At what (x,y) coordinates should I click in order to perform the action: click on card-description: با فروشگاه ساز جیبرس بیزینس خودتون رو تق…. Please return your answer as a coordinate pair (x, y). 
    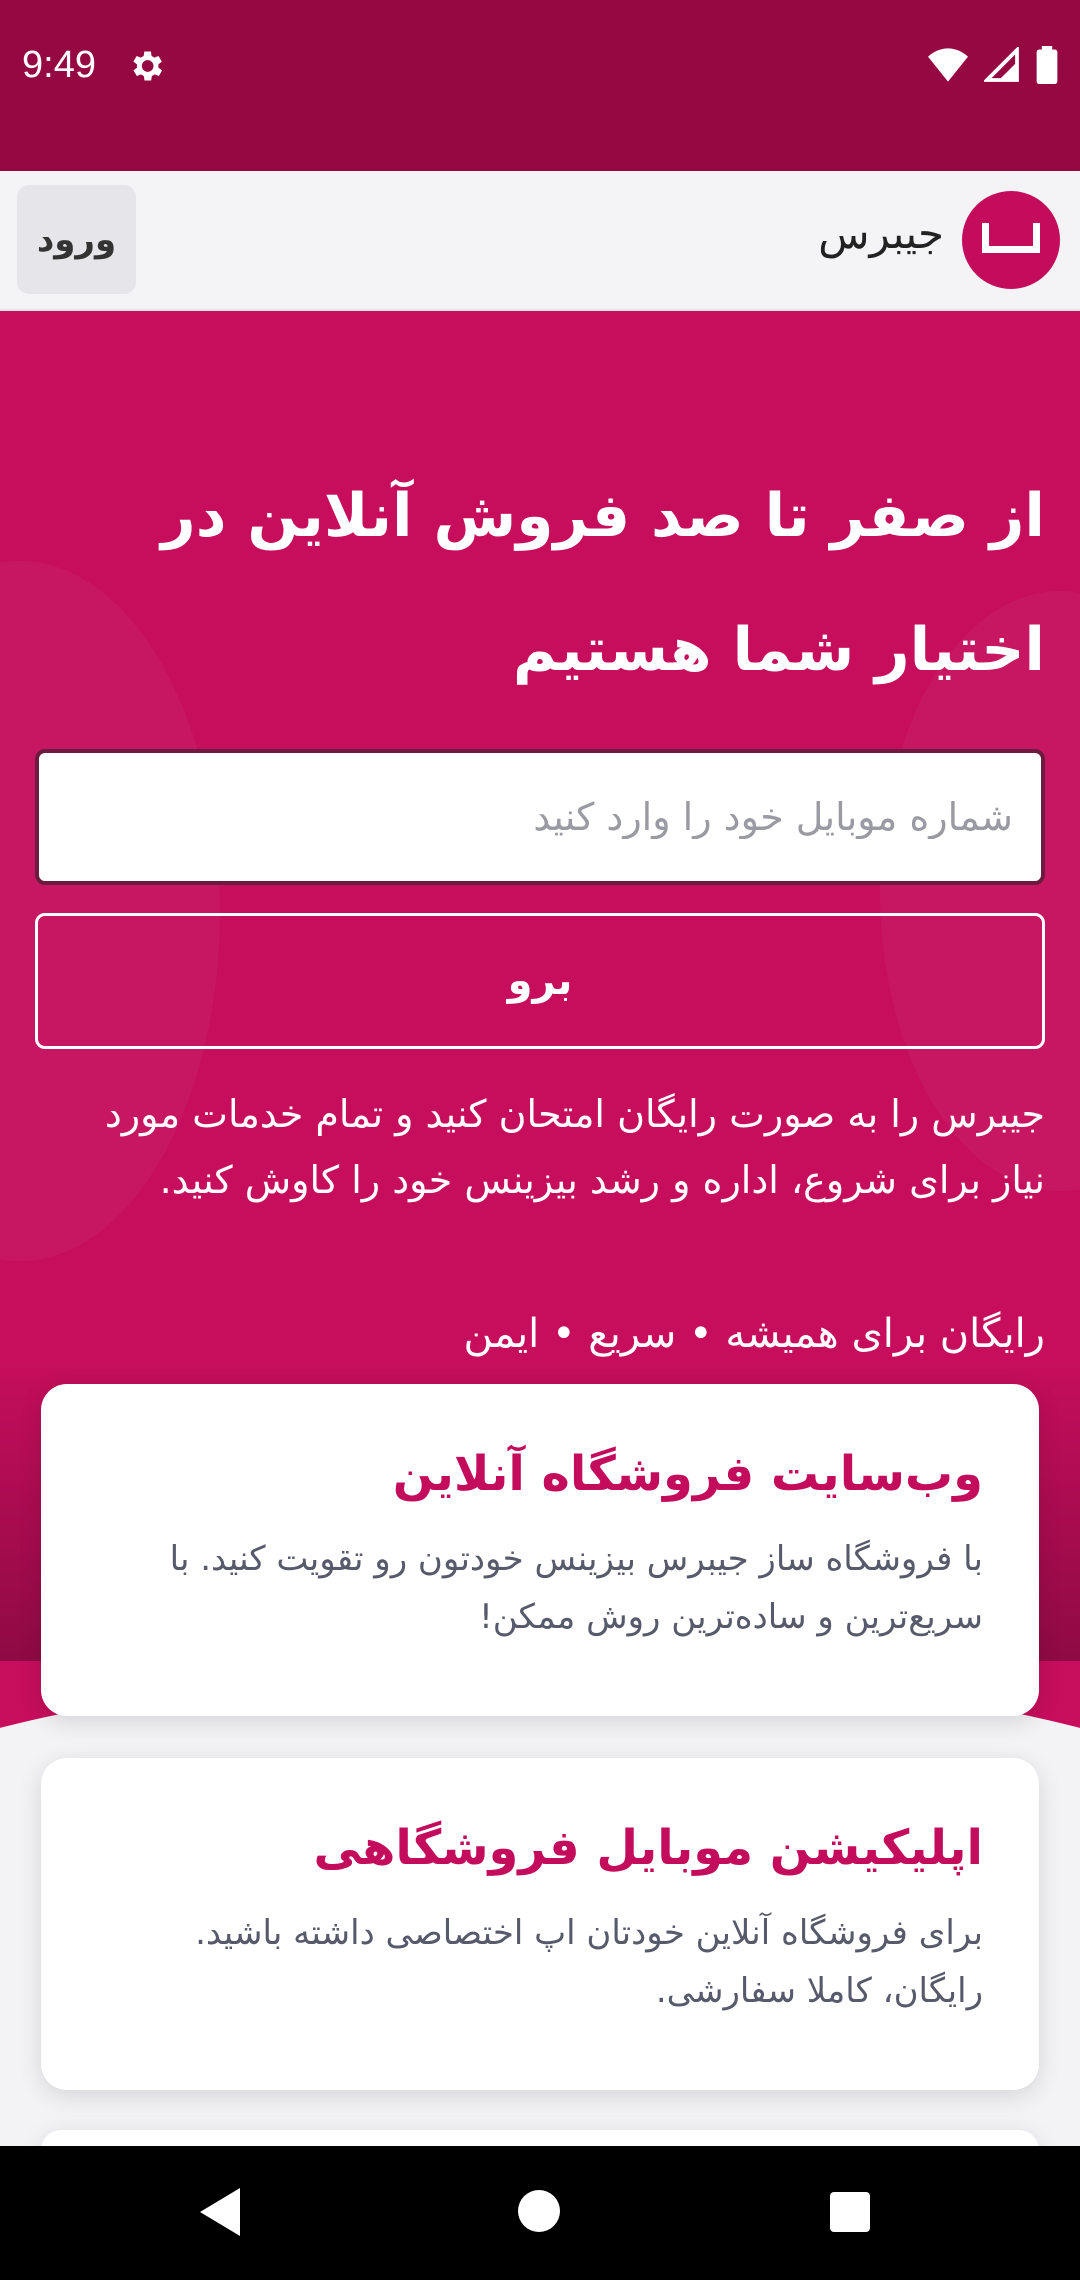
    Looking at the image, I should click on (576, 1588).